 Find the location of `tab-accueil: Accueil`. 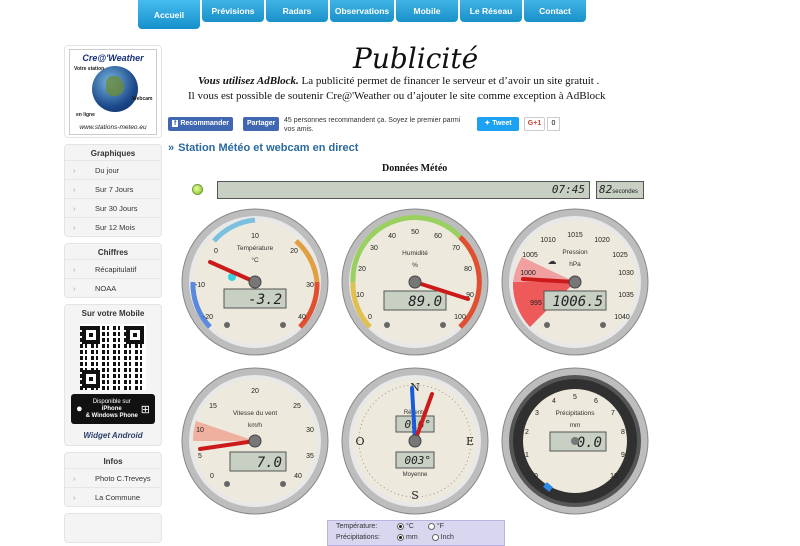

tab-accueil: Accueil is located at coordinates (169, 14).